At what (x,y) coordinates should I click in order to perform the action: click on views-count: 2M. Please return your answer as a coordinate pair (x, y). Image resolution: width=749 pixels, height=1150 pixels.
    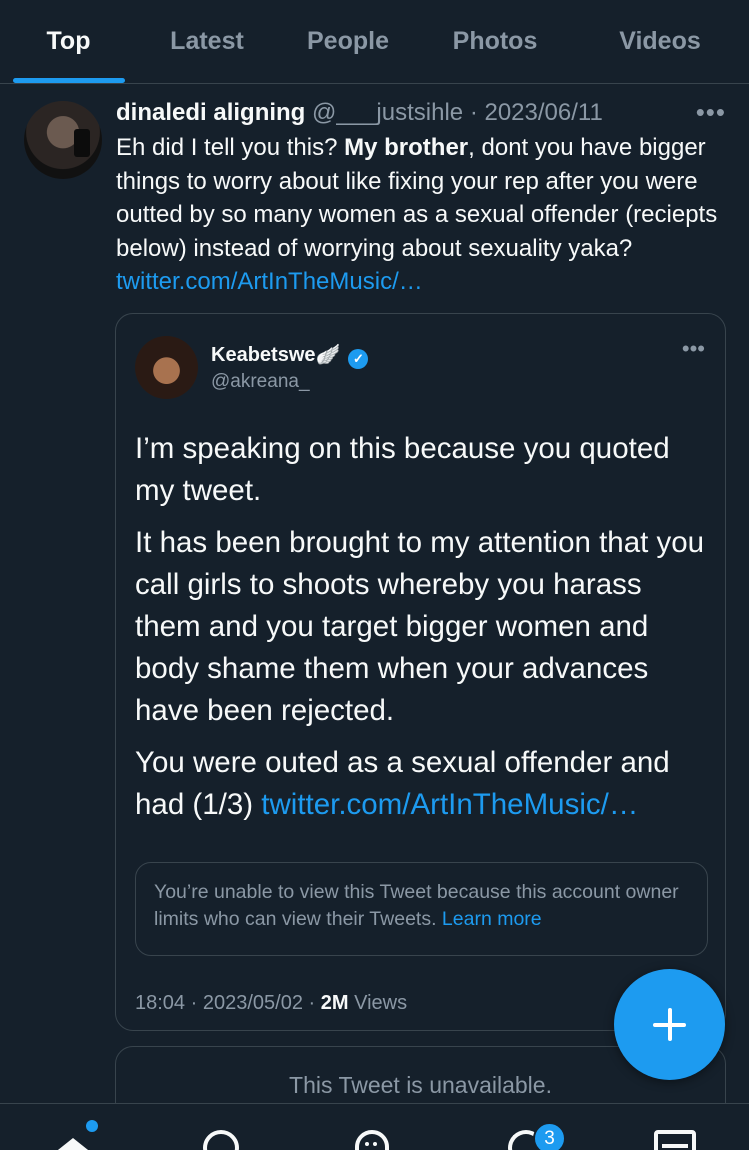
    Looking at the image, I should click on (335, 1003).